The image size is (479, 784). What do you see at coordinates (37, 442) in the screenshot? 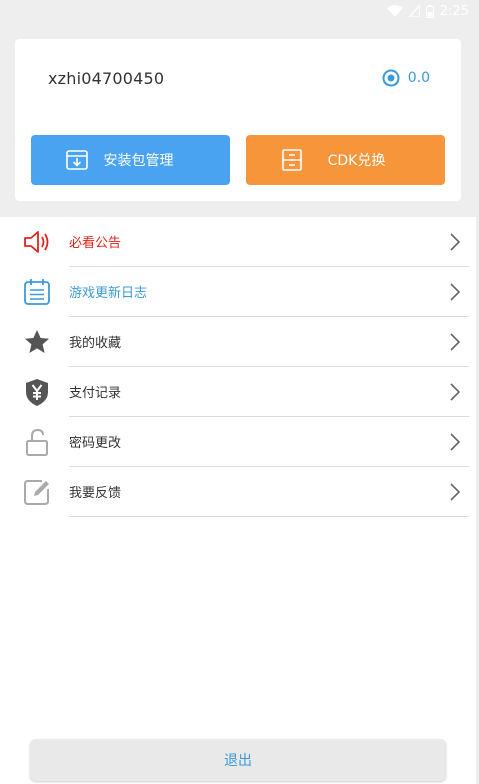
I see `unlock-icon` at bounding box center [37, 442].